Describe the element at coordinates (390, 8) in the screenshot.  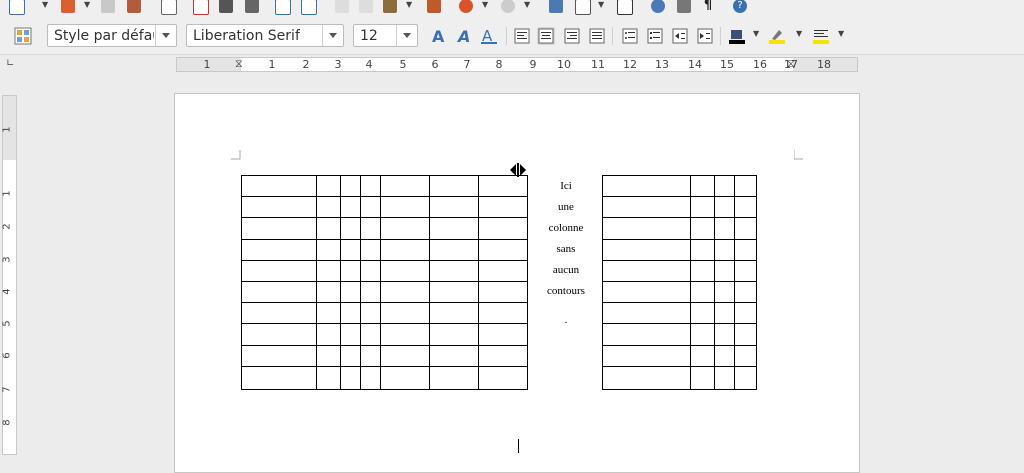
I see `paste-icon` at that location.